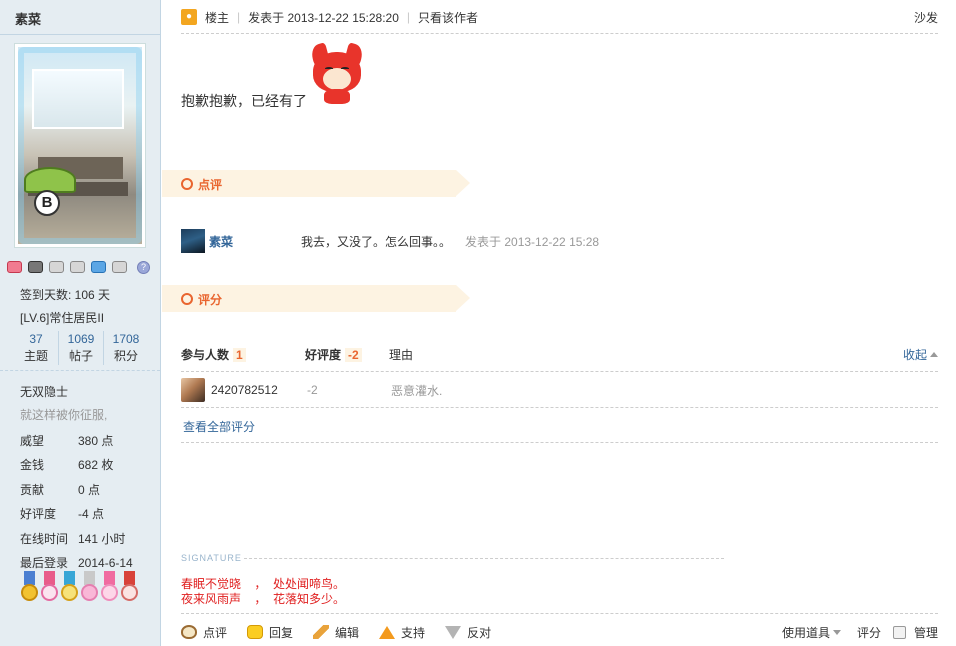 The height and width of the screenshot is (646, 956). Describe the element at coordinates (347, 354) in the screenshot. I see `score-header: 好评度 -2` at that location.